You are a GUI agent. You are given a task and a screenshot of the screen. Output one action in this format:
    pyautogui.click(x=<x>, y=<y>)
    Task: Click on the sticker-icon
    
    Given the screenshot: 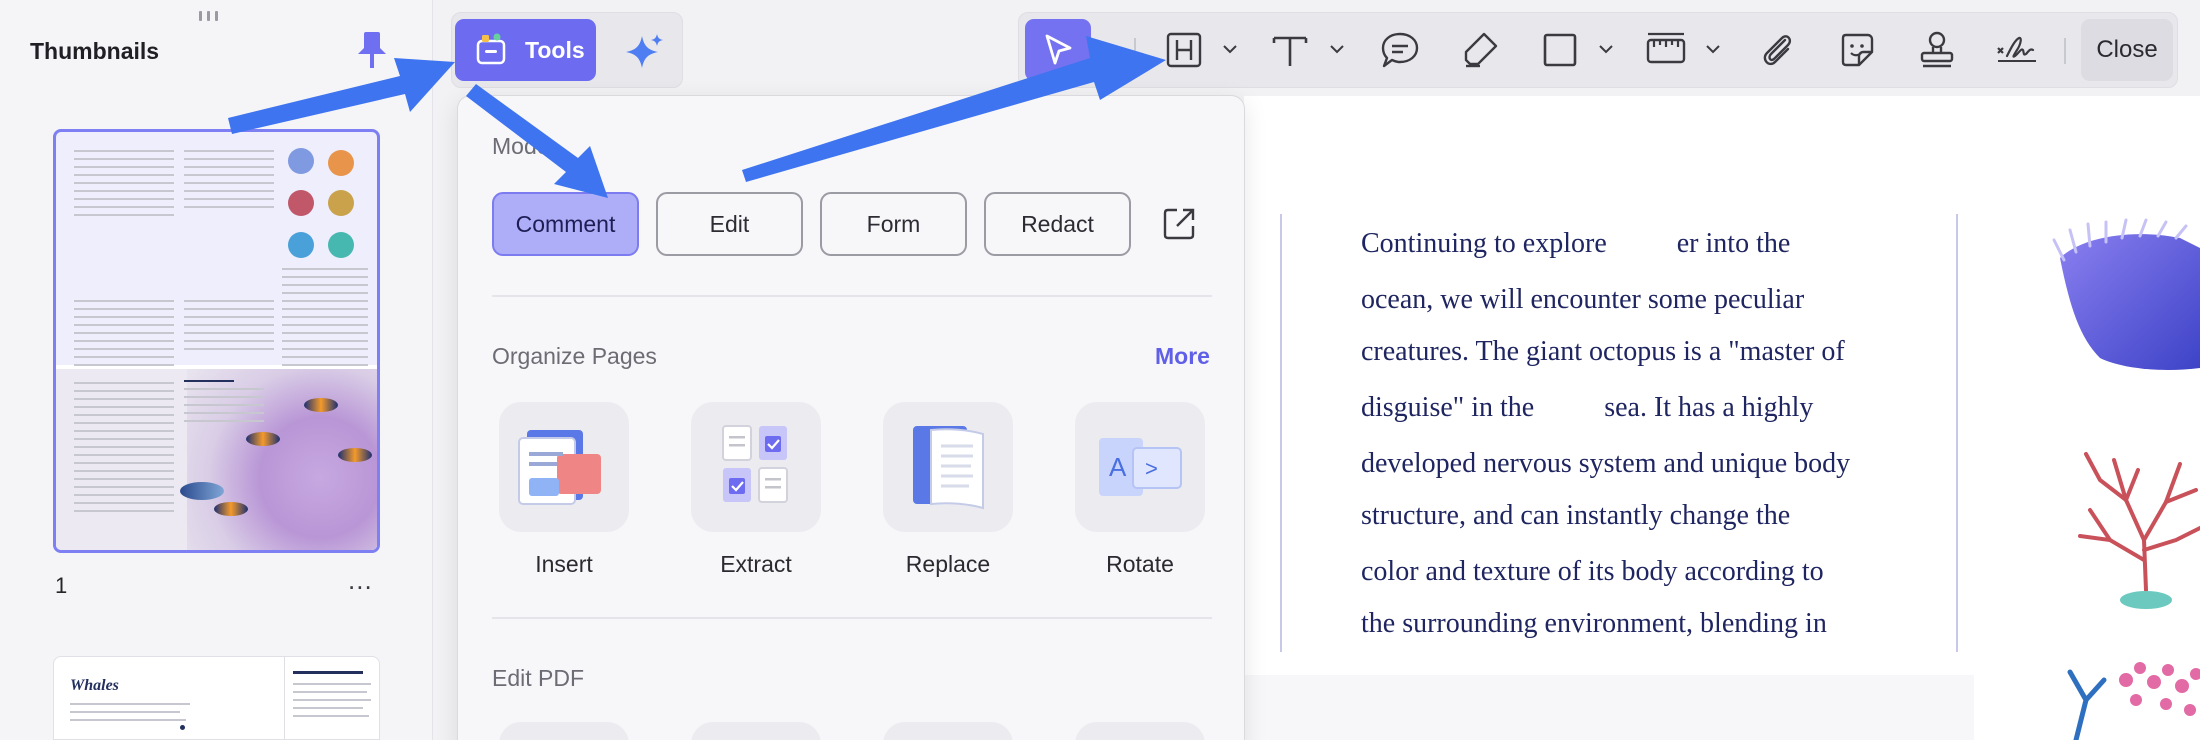 What is the action you would take?
    pyautogui.click(x=1857, y=50)
    